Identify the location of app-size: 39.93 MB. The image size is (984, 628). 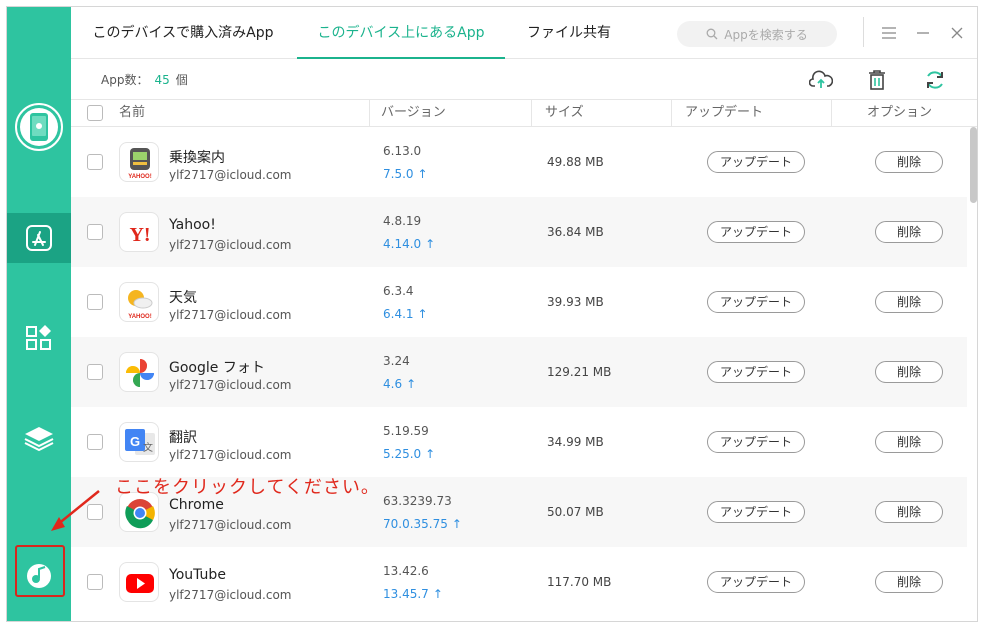
(575, 302).